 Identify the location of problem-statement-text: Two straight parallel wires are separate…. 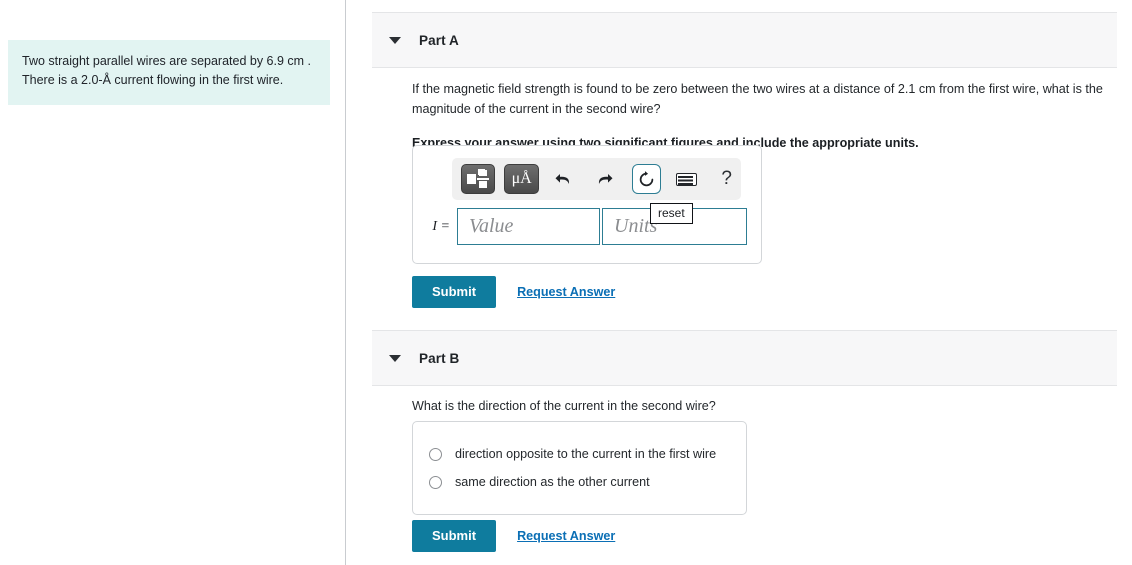
(167, 71).